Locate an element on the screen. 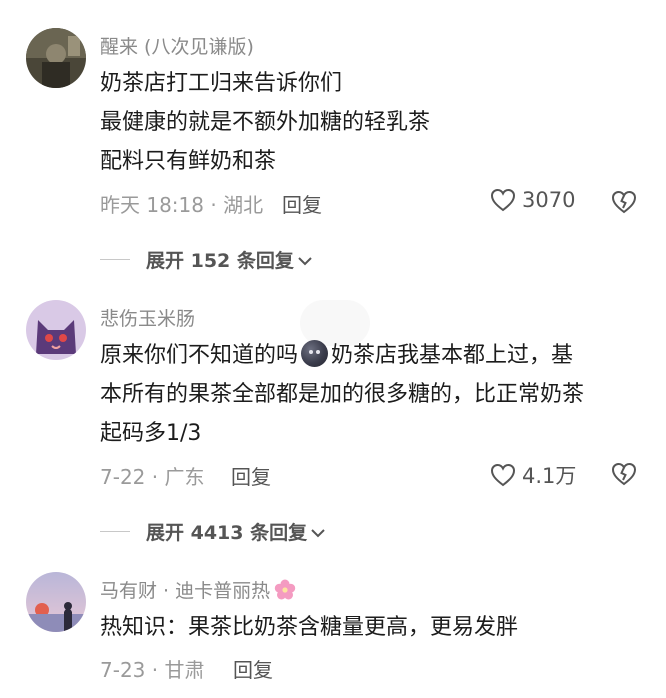  expand-replies-button: 展开 4413 条回复 is located at coordinates (212, 531).